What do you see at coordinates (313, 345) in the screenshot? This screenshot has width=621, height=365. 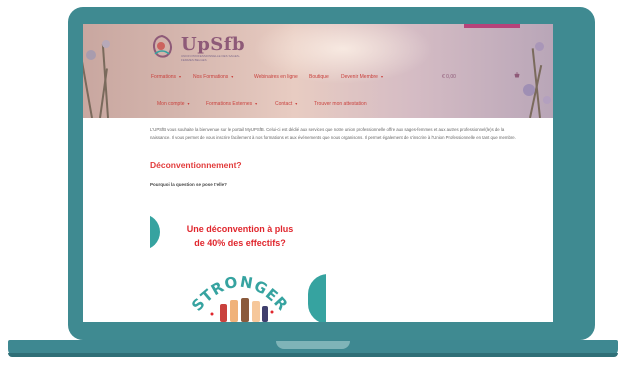 I see `laptop-notch` at bounding box center [313, 345].